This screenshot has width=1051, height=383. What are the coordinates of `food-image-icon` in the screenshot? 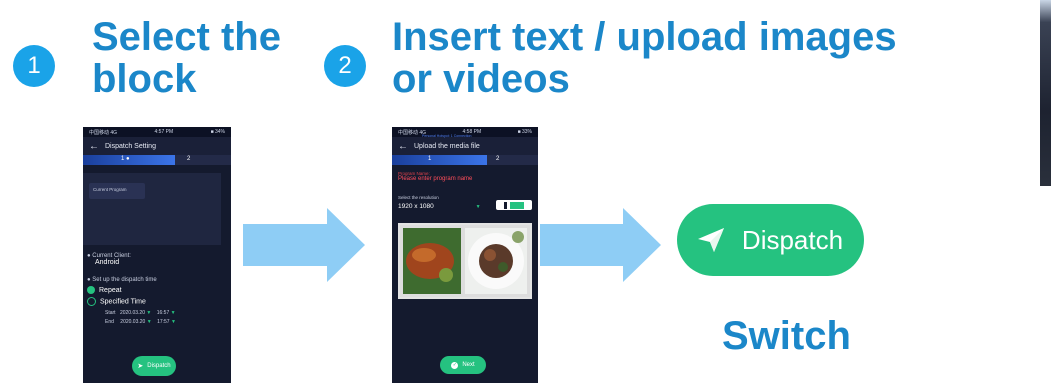 It's located at (465, 261).